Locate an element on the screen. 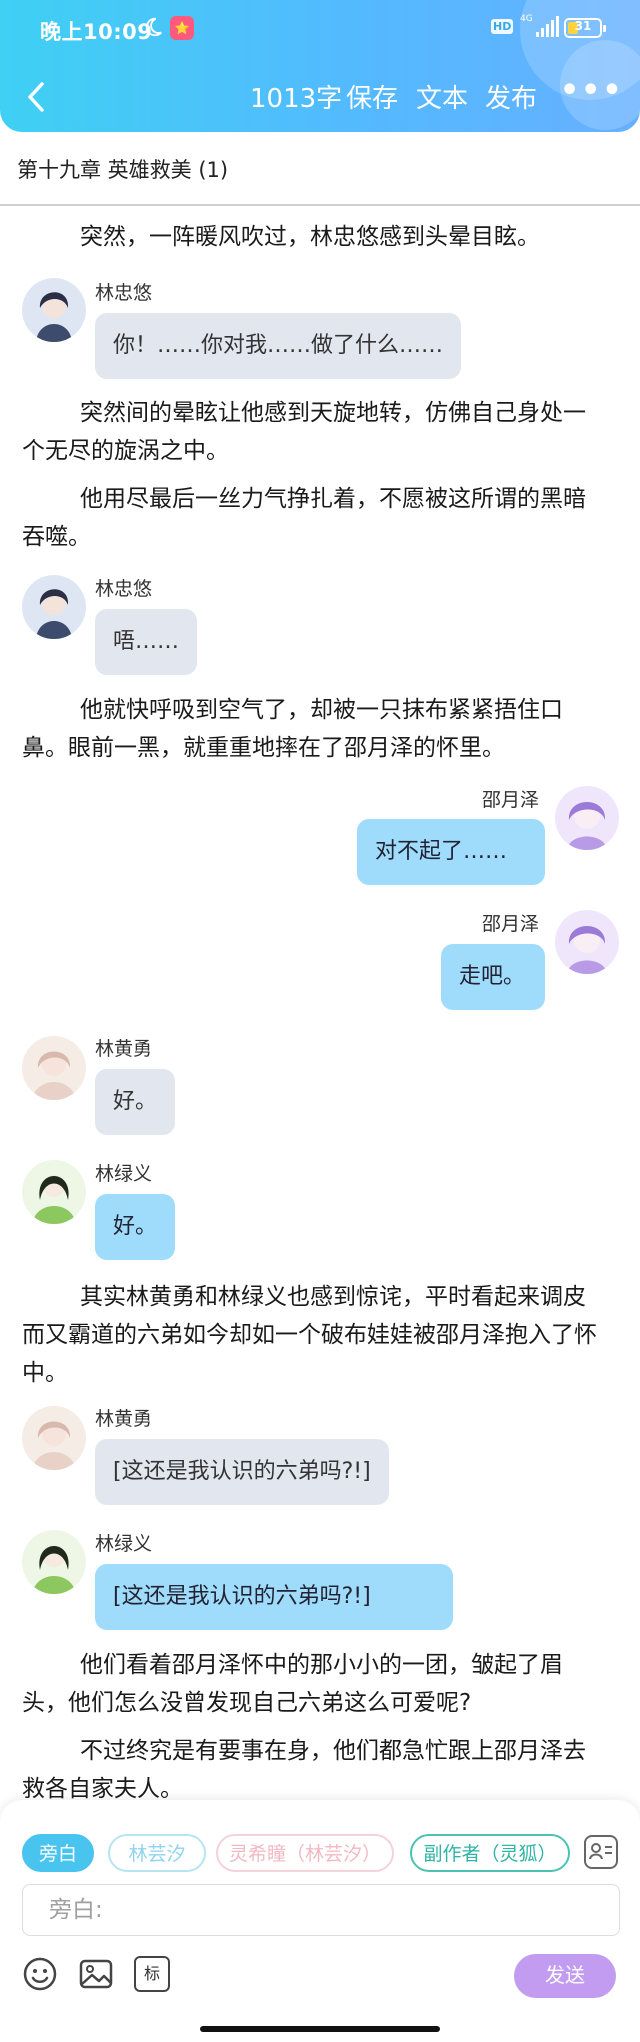 The width and height of the screenshot is (640, 2042). narration-paragraph: 不过终究是有要事在身，他们都急忙跟上邵月泽去救各自家夫人。 is located at coordinates (310, 1770).